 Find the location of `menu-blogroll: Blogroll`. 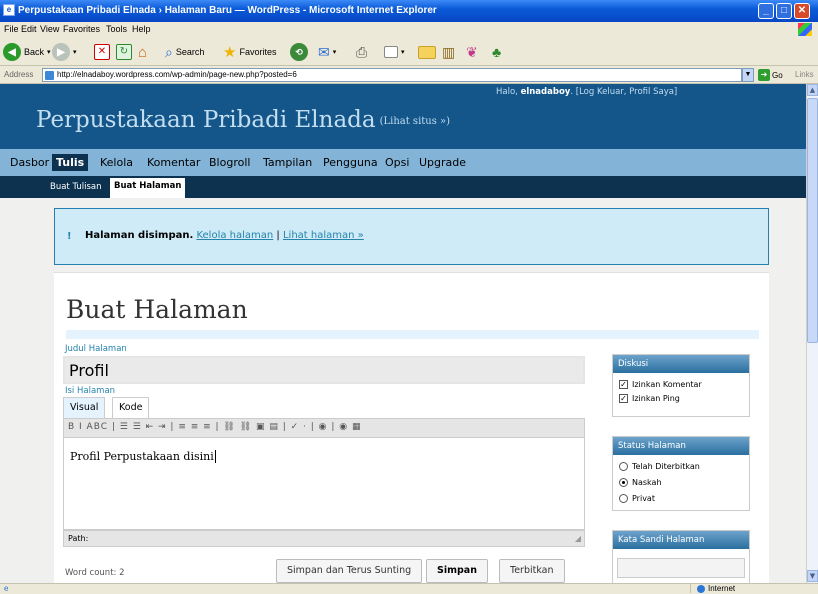

menu-blogroll: Blogroll is located at coordinates (229, 162).